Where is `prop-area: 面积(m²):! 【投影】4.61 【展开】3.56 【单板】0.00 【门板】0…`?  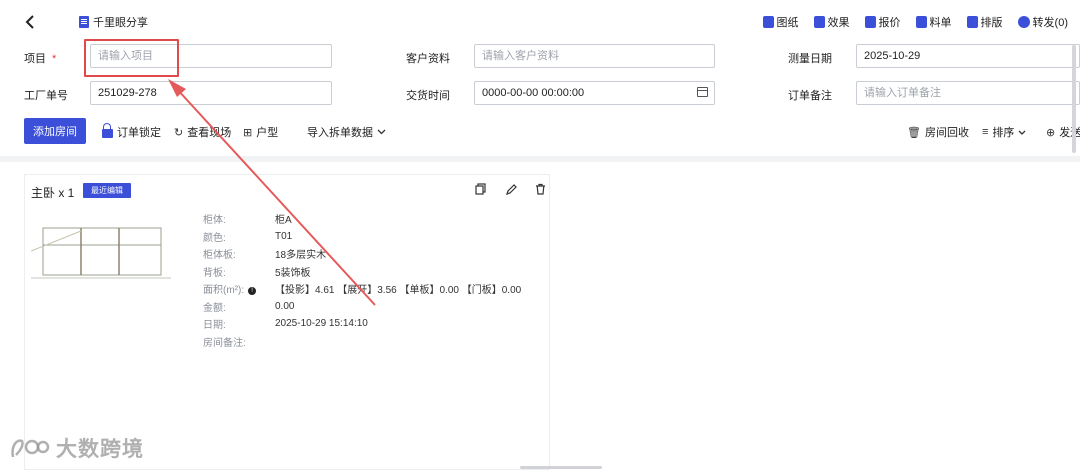
prop-area: 面积(m²):! 【投影】4.61 【展开】3.56 【单板】0.00 【门板】0… is located at coordinates (362, 291).